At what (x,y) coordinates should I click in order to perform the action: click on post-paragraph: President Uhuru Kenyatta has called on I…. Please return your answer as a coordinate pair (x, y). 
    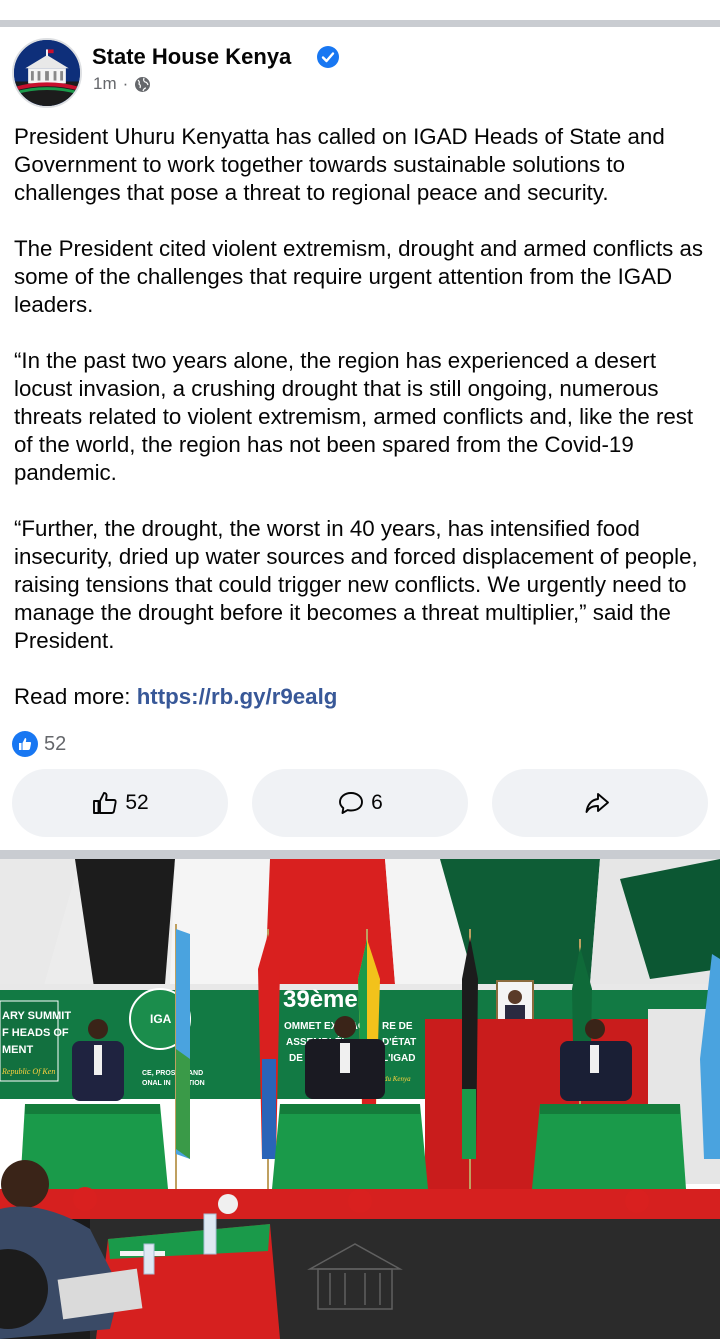
    Looking at the image, I should click on (339, 164).